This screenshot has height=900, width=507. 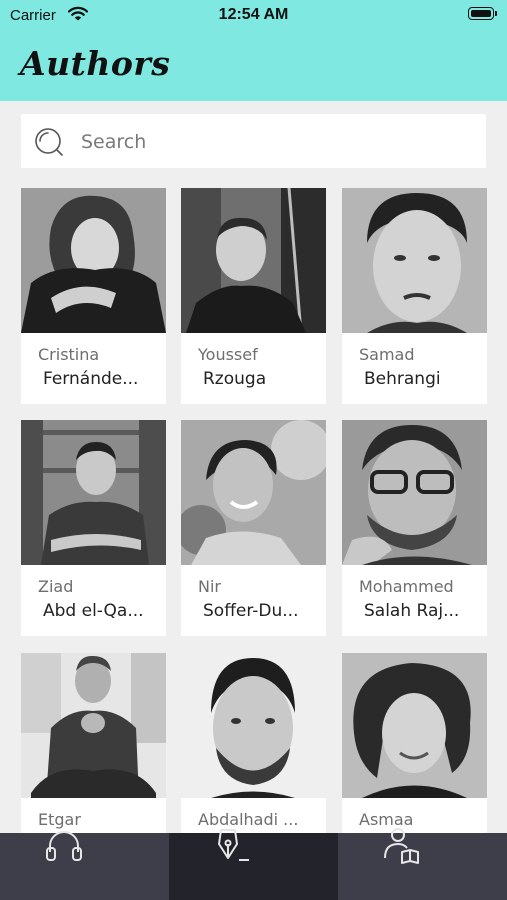 What do you see at coordinates (235, 379) in the screenshot?
I see `author-last-name: Rzouga` at bounding box center [235, 379].